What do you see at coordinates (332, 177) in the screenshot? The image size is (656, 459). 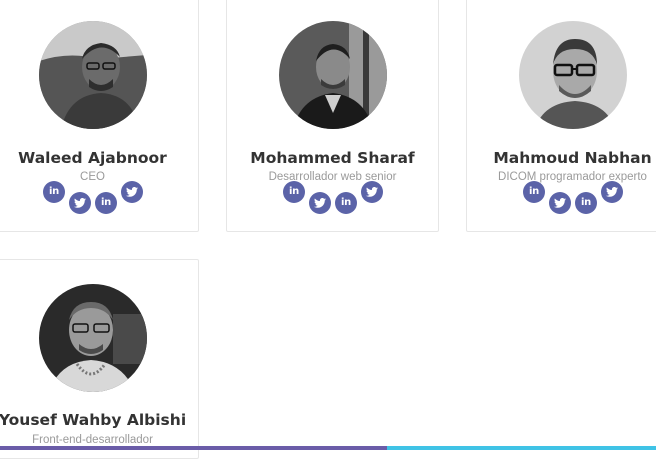 I see `member-role: Desarrollador web senior` at bounding box center [332, 177].